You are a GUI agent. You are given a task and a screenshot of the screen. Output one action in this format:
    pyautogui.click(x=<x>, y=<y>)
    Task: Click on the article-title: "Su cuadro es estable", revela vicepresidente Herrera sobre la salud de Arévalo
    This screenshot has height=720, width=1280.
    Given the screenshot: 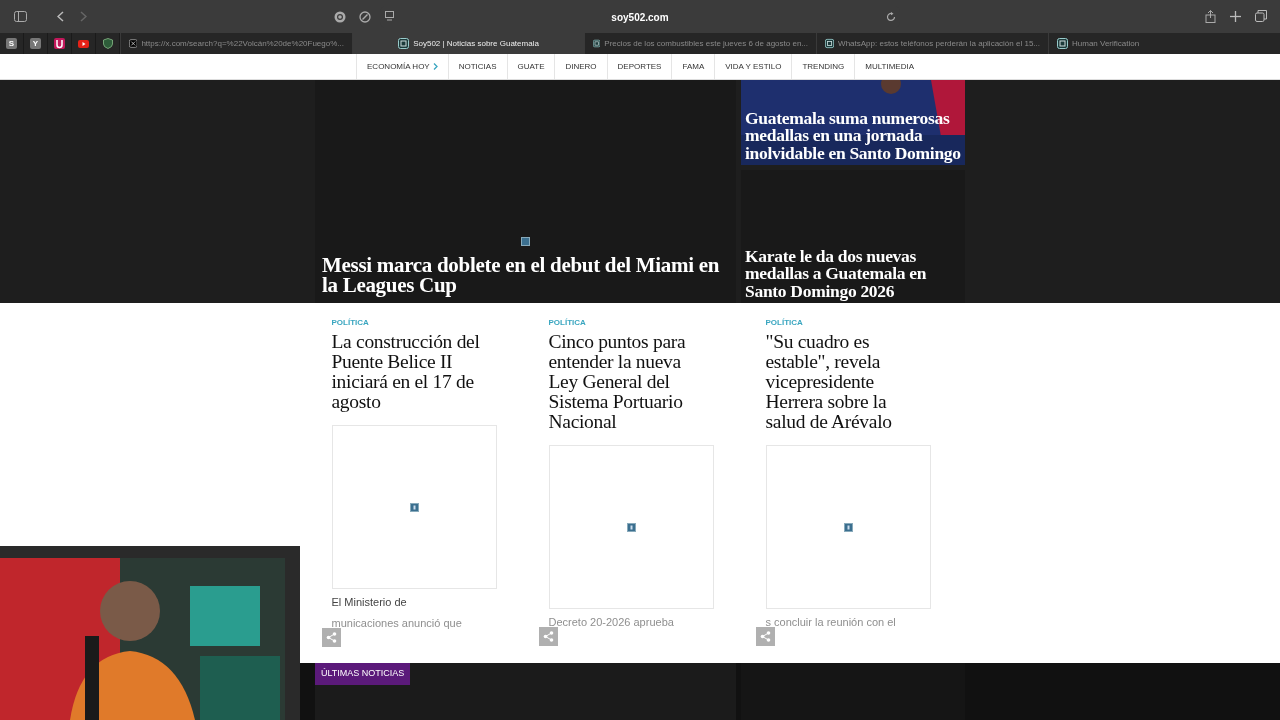 What is the action you would take?
    pyautogui.click(x=848, y=382)
    